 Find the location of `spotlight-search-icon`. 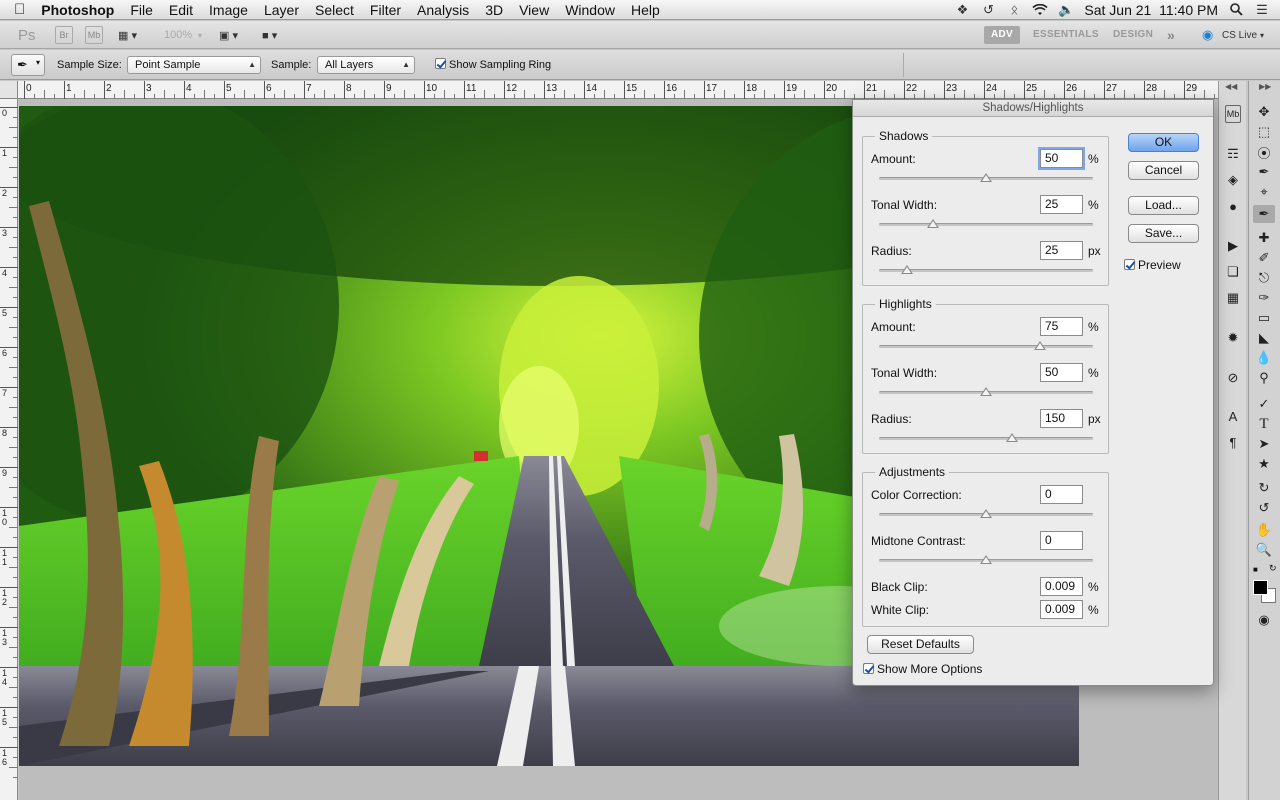

spotlight-search-icon is located at coordinates (1236, 10).